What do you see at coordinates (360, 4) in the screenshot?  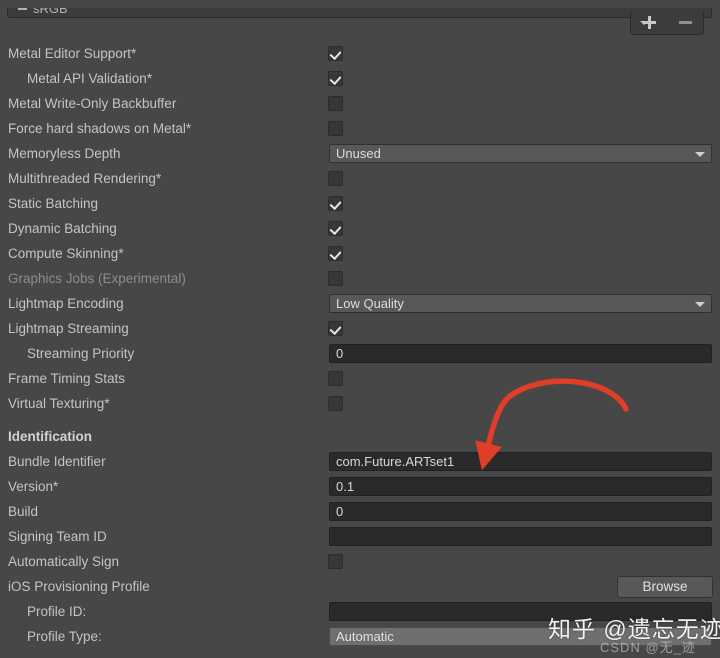 I see `top-clip-mask` at bounding box center [360, 4].